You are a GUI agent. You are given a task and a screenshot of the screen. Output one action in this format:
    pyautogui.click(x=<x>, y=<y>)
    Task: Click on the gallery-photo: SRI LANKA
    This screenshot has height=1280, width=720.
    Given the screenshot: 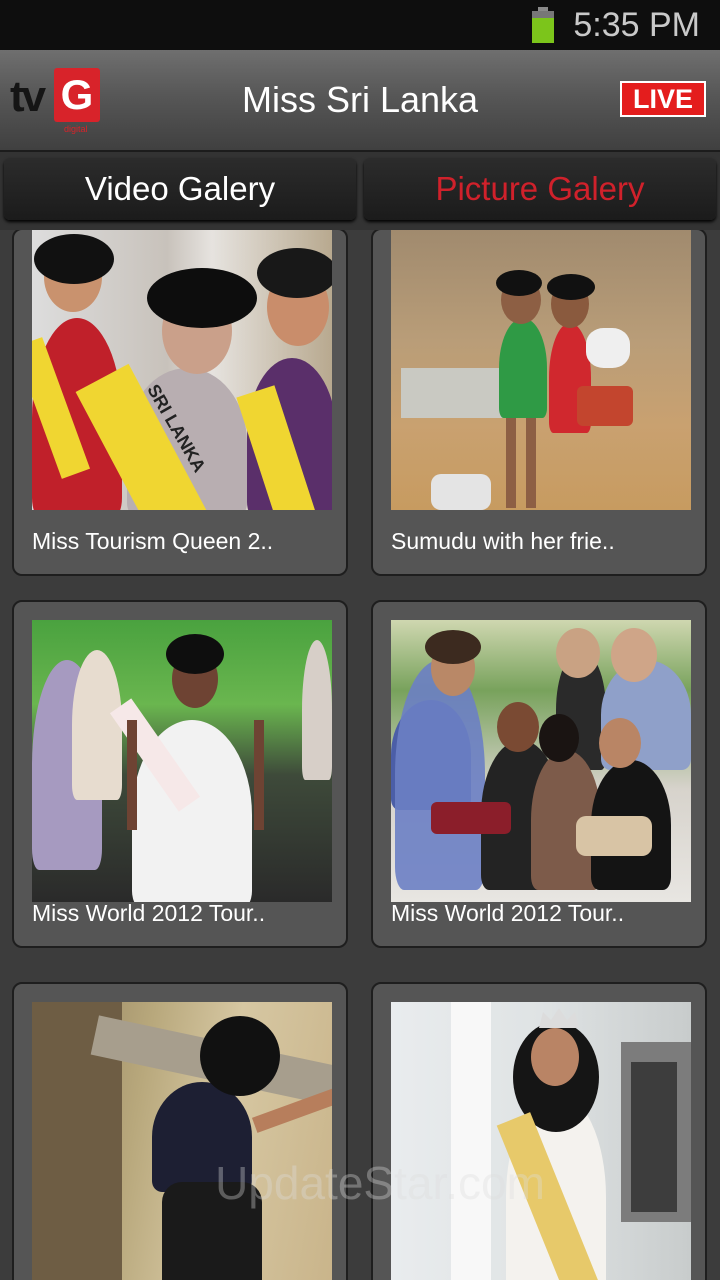 What is the action you would take?
    pyautogui.click(x=182, y=370)
    